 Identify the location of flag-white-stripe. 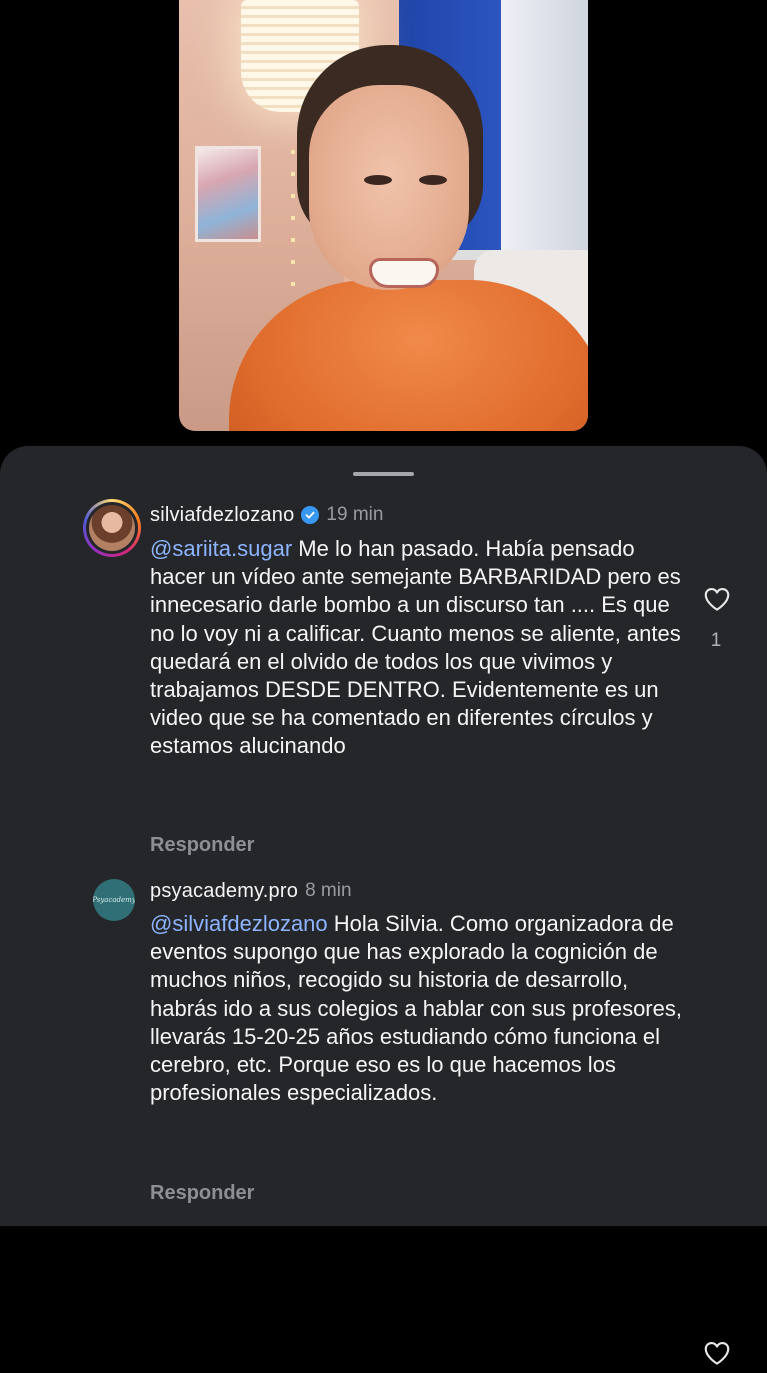
(544, 125).